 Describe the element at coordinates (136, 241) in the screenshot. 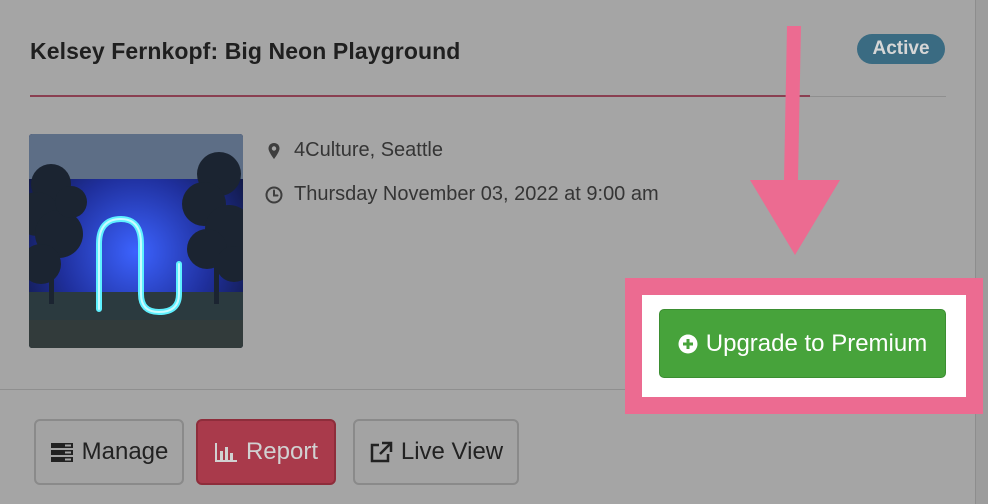

I see `event-thumbnail` at that location.